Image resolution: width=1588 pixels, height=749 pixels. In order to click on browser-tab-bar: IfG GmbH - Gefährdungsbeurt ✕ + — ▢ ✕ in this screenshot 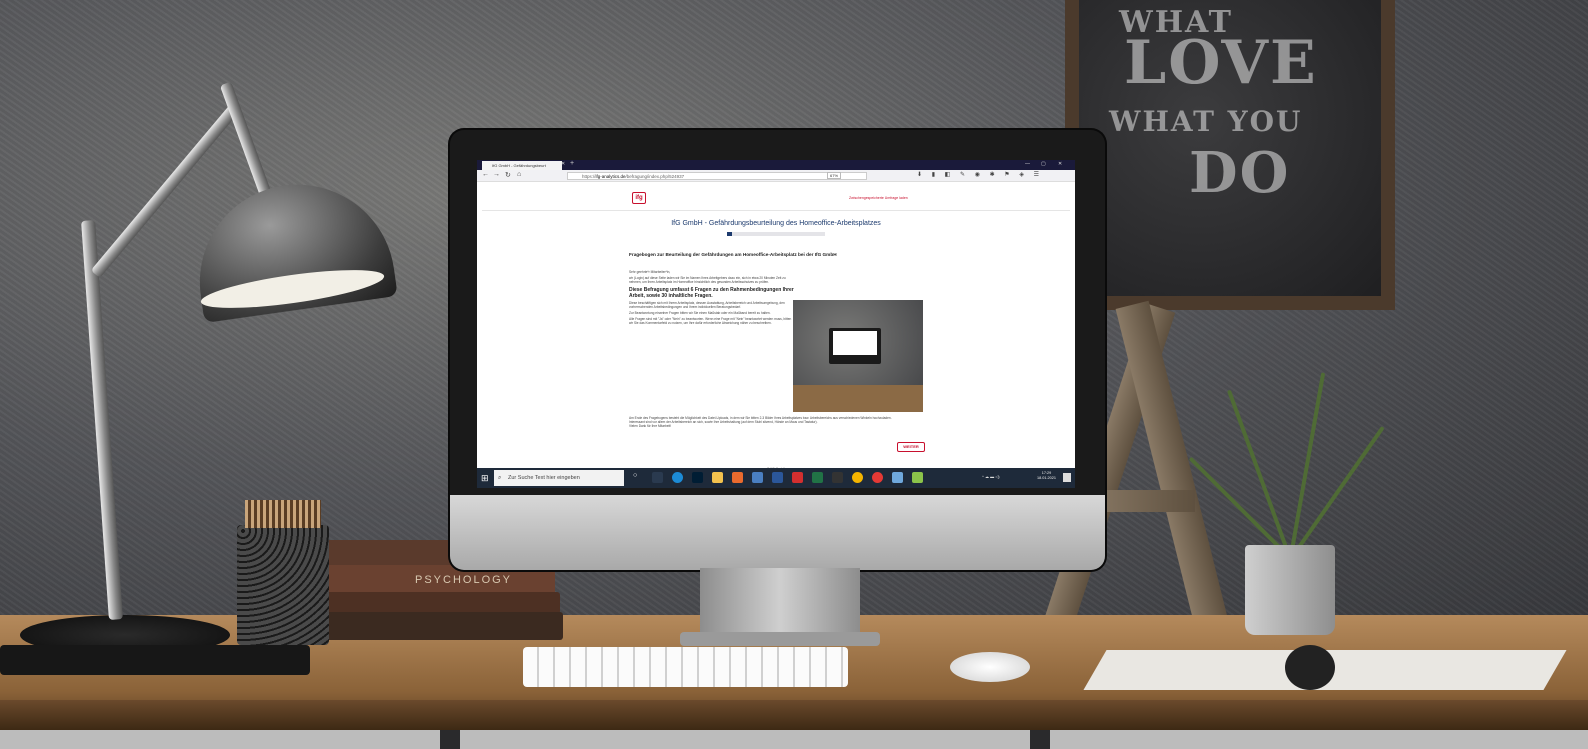, I will do `click(776, 165)`.